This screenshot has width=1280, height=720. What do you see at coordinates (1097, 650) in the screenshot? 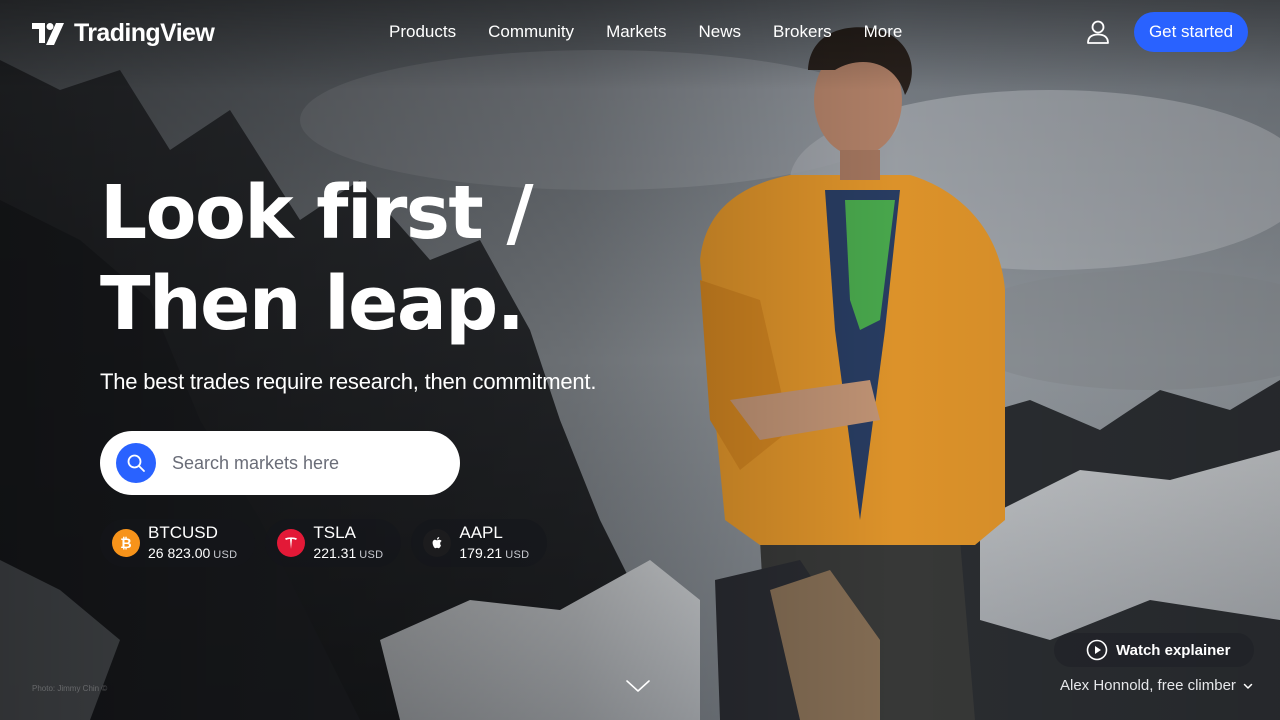
I see `play-circle-icon` at bounding box center [1097, 650].